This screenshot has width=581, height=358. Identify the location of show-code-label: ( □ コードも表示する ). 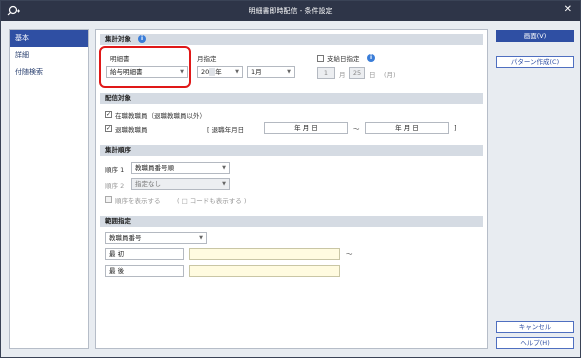
(212, 201).